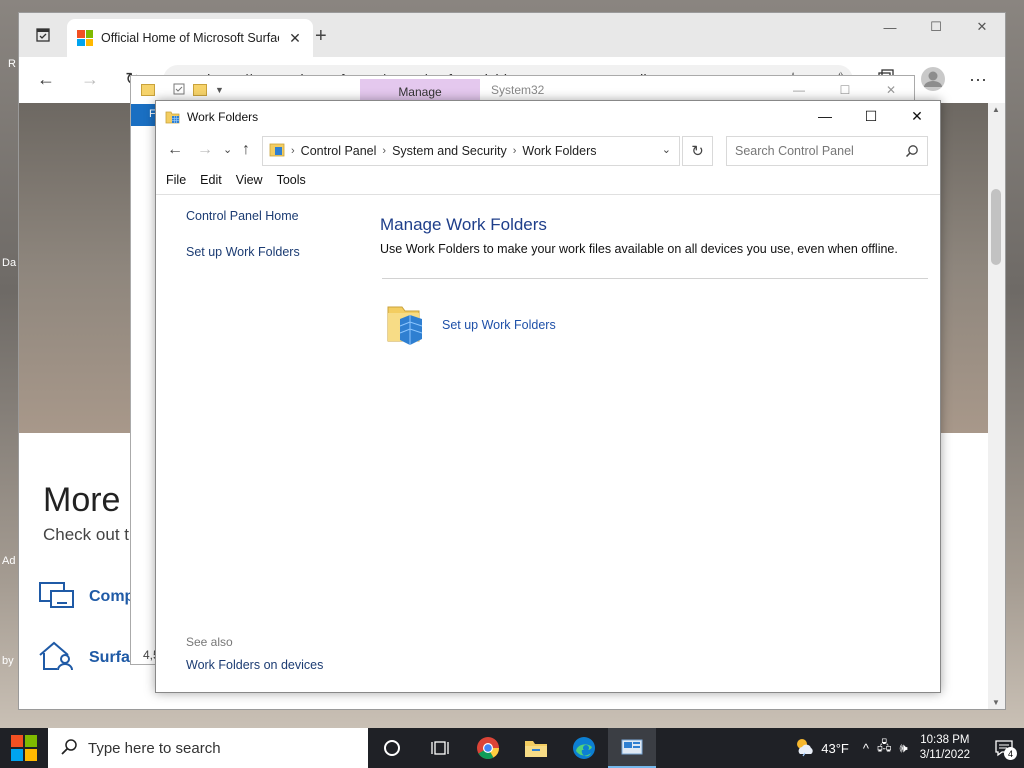  Describe the element at coordinates (144, 115) in the screenshot. I see `file-ribbon-tab: F` at that location.